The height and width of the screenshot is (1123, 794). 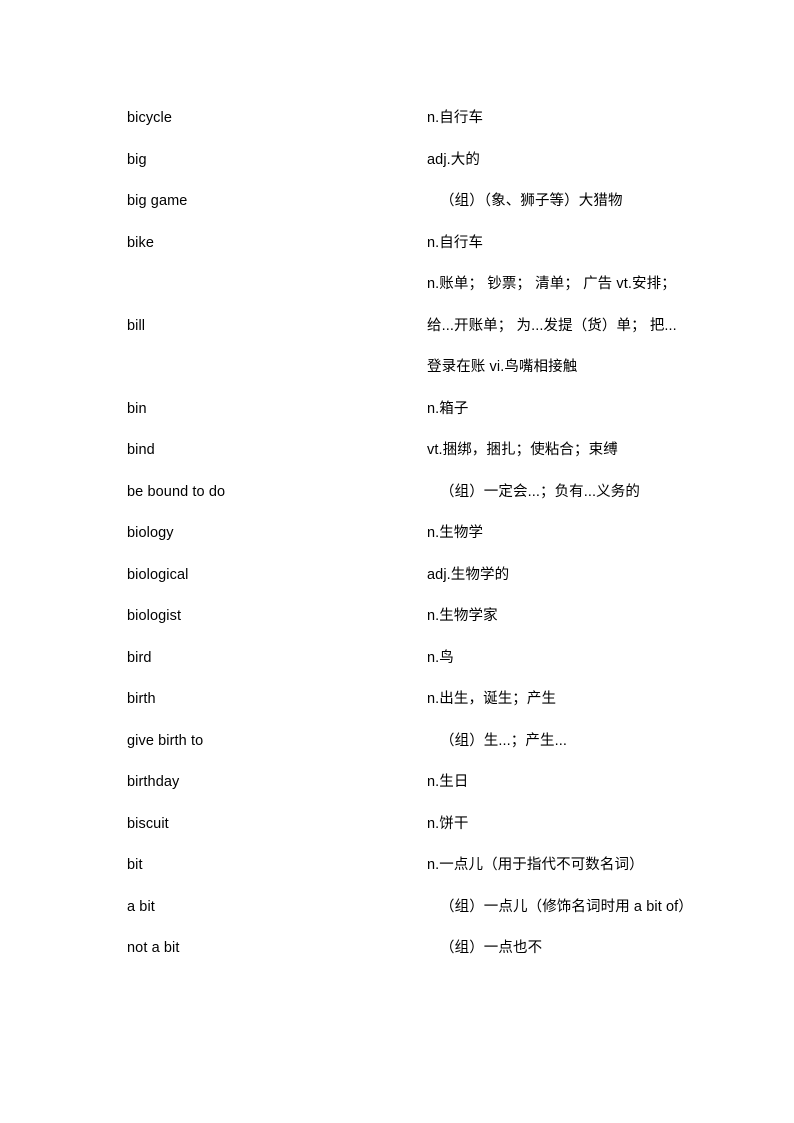 I want to click on vocabulary-definition: n.出生，诞生；产生, so click(x=492, y=699).